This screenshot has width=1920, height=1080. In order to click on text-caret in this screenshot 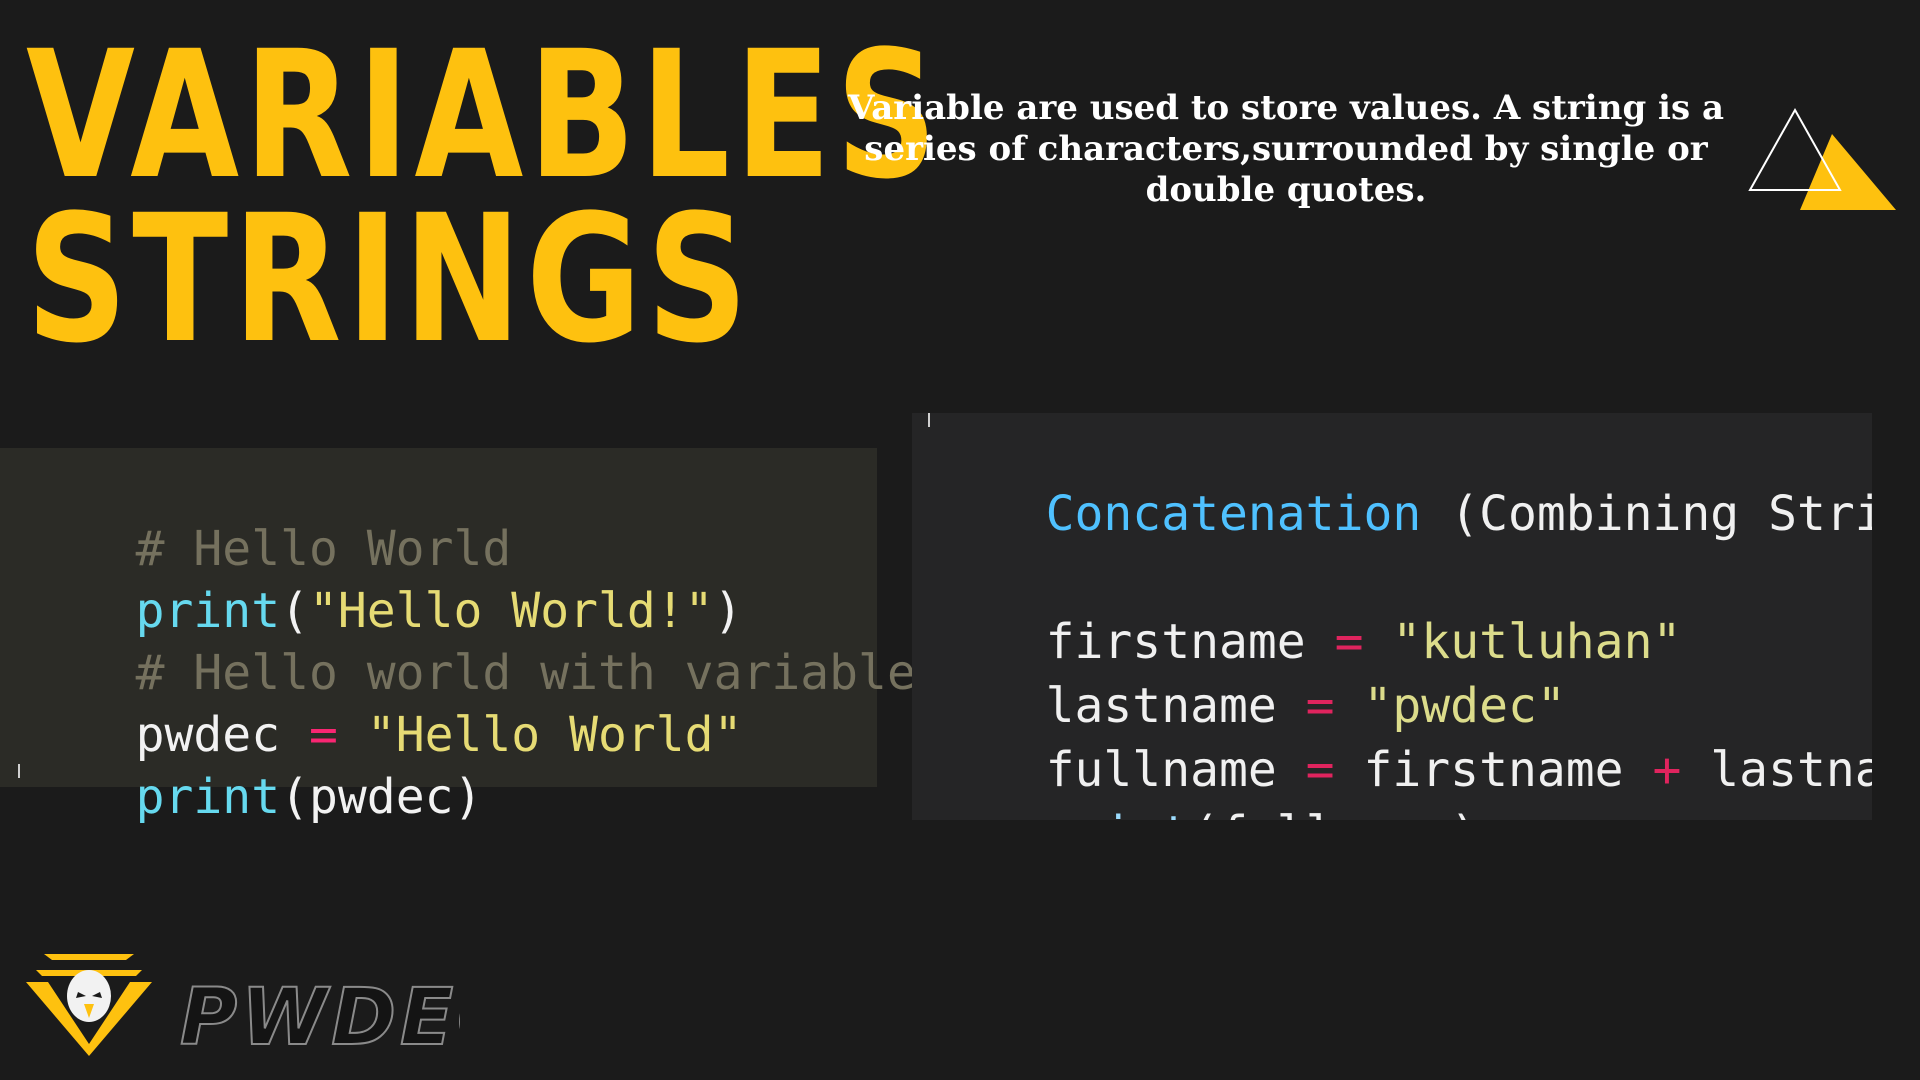, I will do `click(19, 771)`.